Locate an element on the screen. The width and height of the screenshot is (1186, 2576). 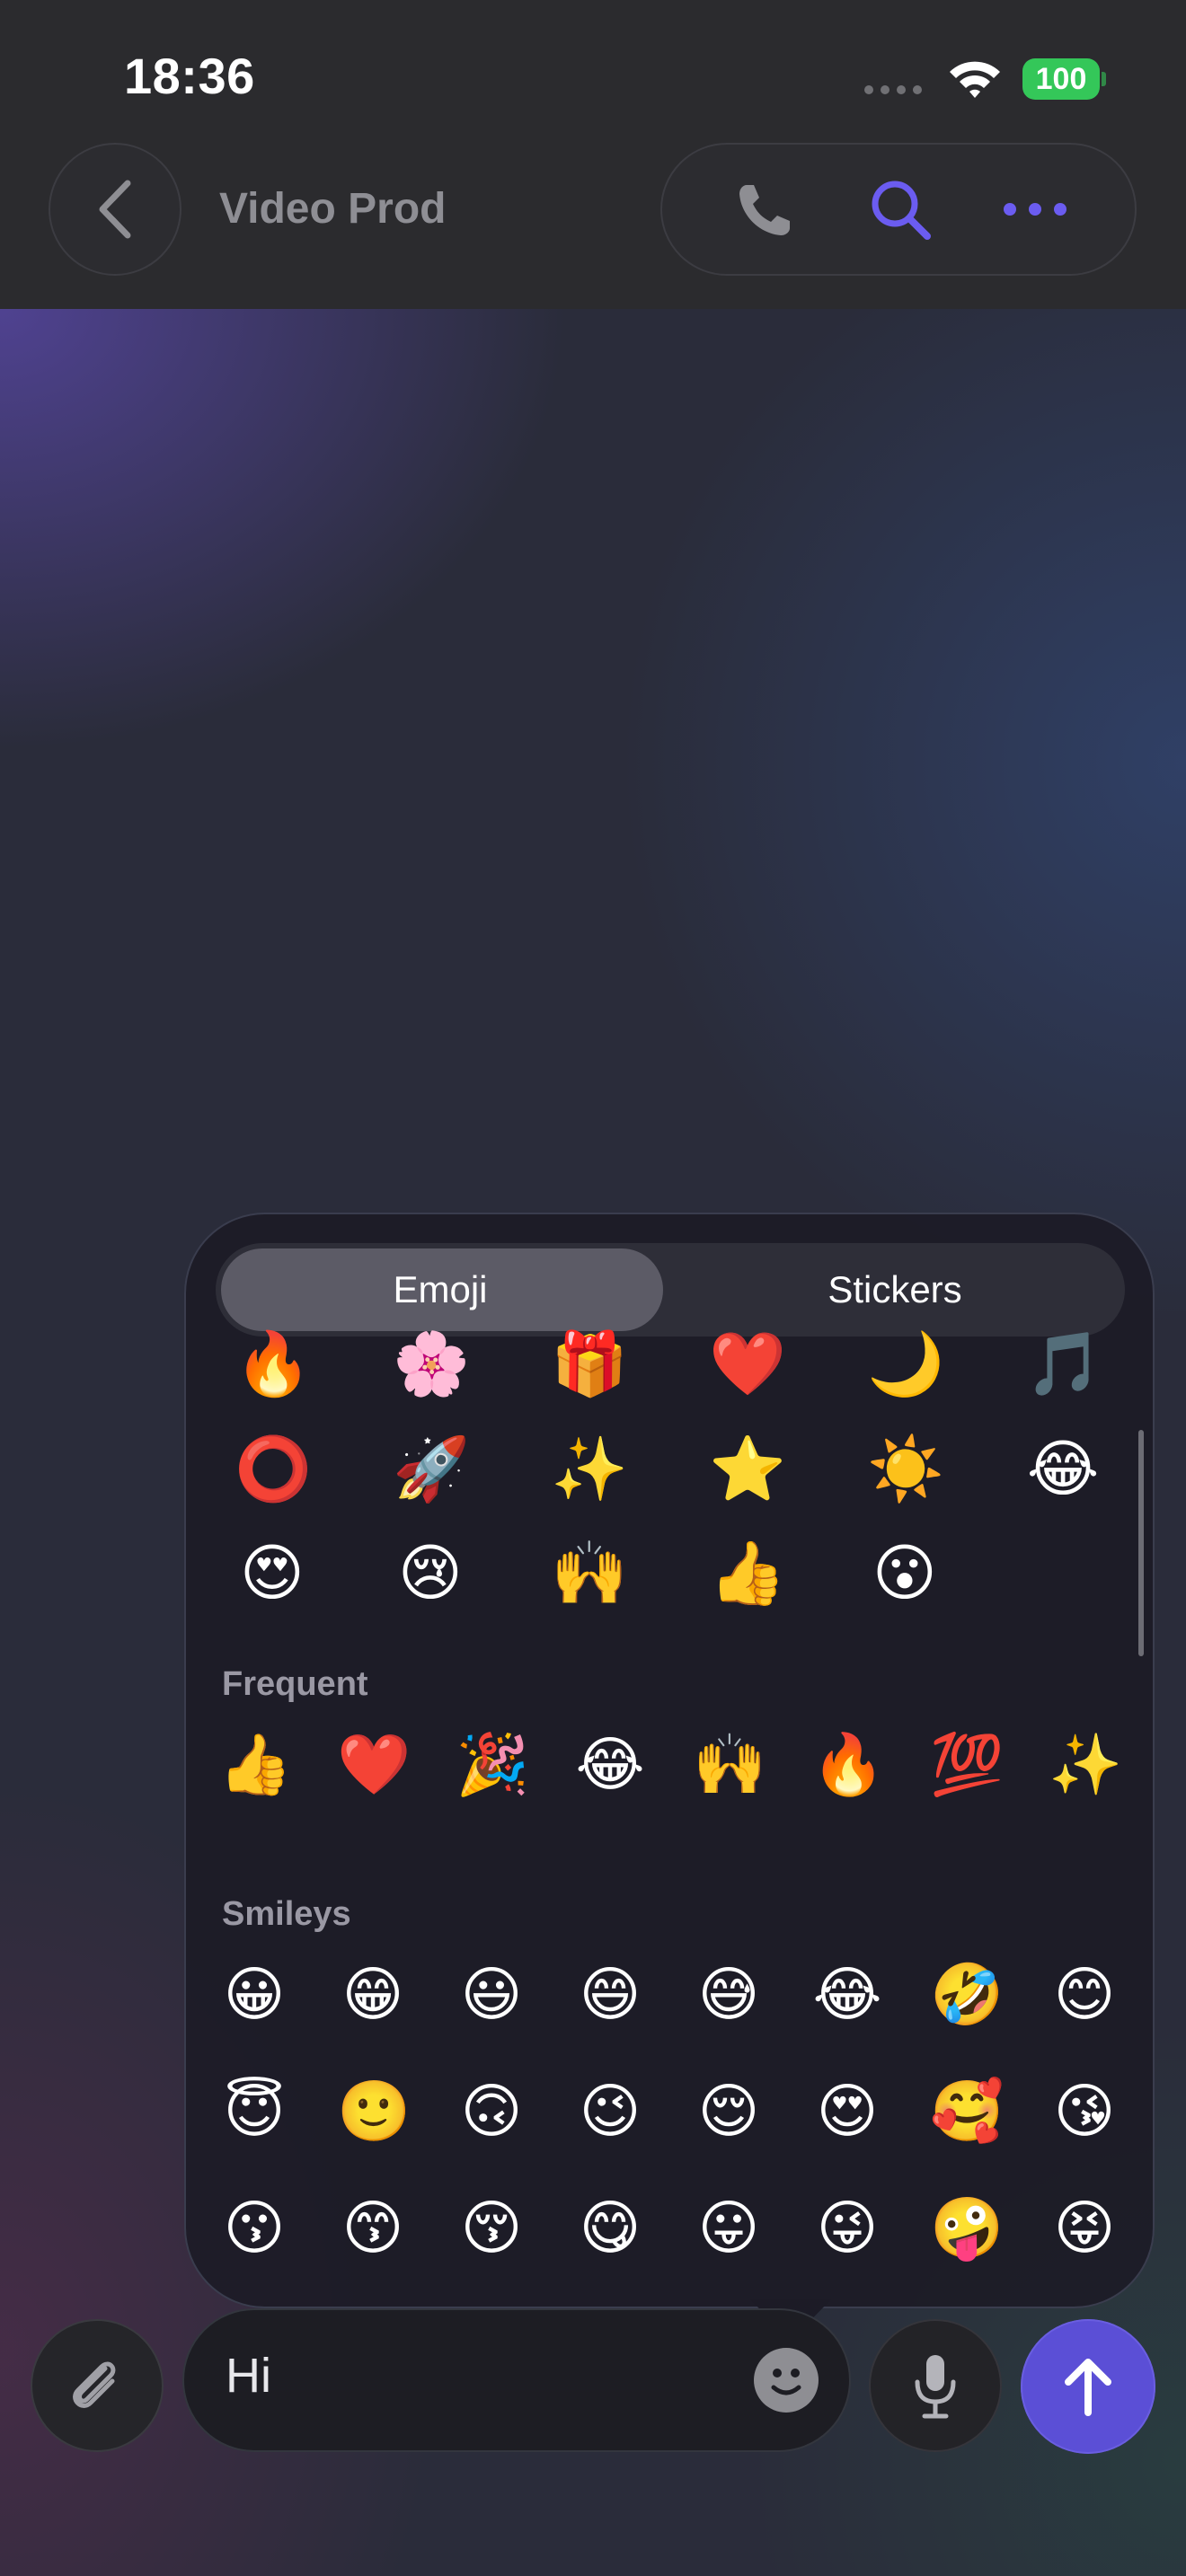
emoji-button: ⭐ is located at coordinates (747, 1476).